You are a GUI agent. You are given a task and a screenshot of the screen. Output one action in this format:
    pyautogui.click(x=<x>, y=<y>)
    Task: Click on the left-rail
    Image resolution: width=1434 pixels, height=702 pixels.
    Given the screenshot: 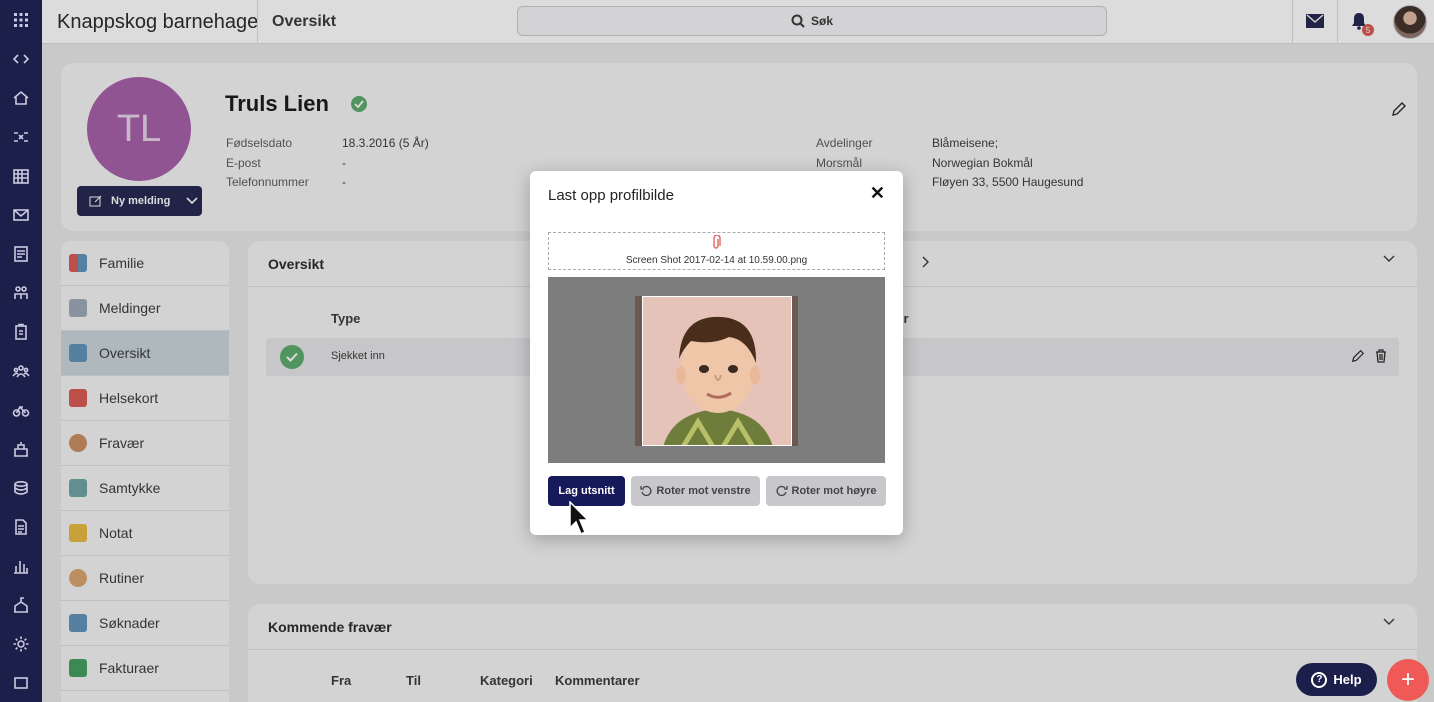 What is the action you would take?
    pyautogui.click(x=21, y=351)
    